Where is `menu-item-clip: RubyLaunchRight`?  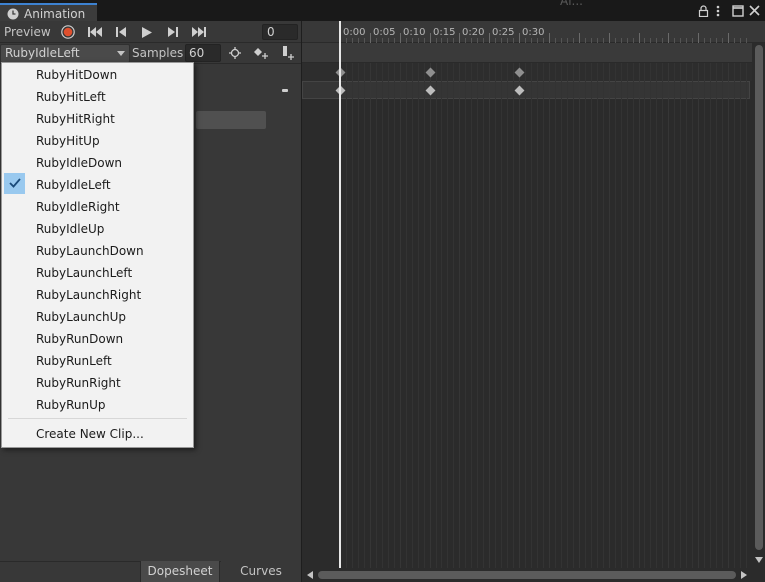
menu-item-clip: RubyLaunchRight is located at coordinates (97, 295).